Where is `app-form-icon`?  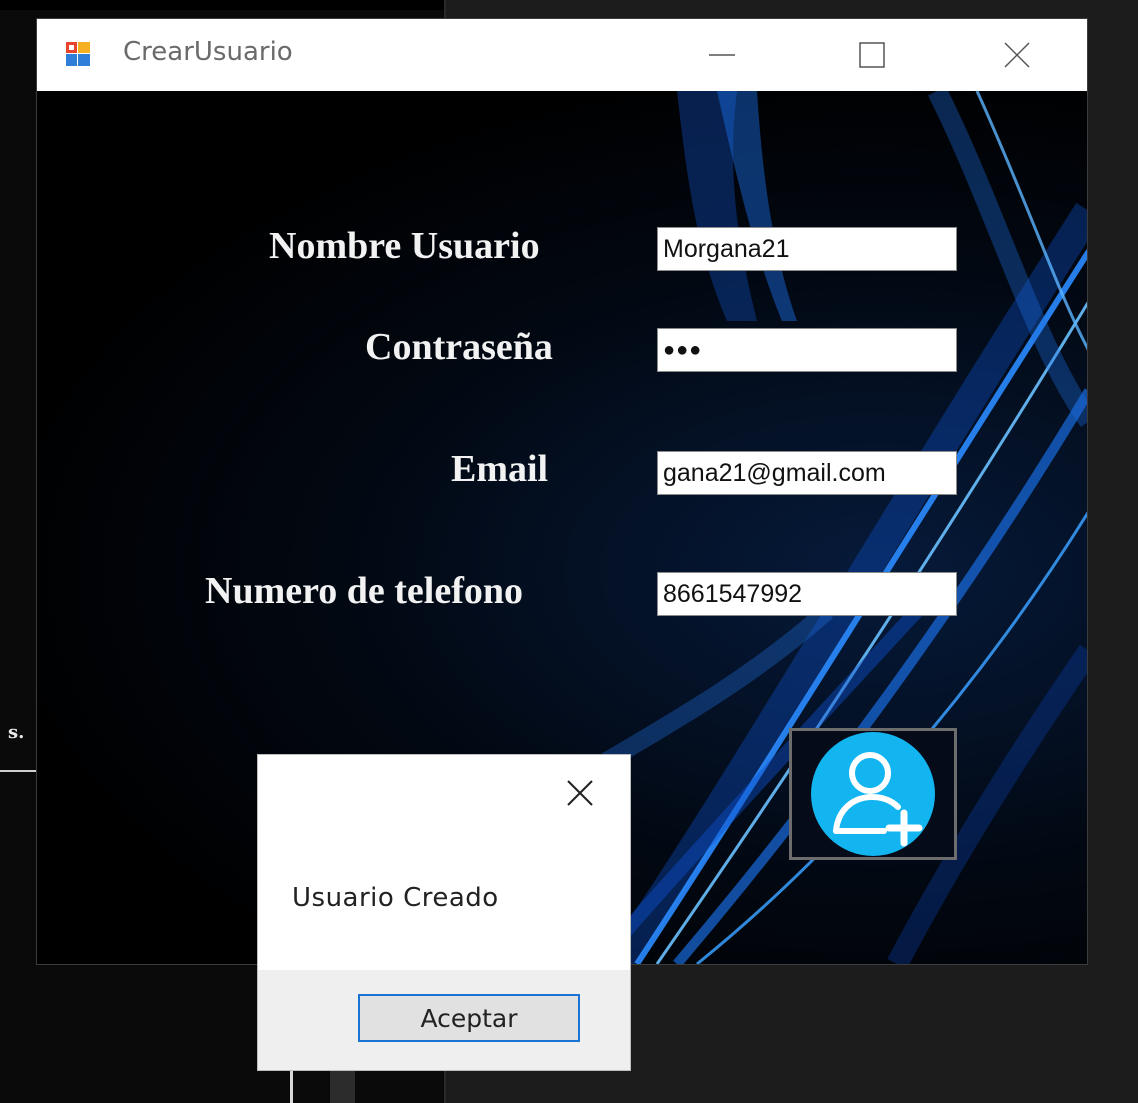
app-form-icon is located at coordinates (78, 54).